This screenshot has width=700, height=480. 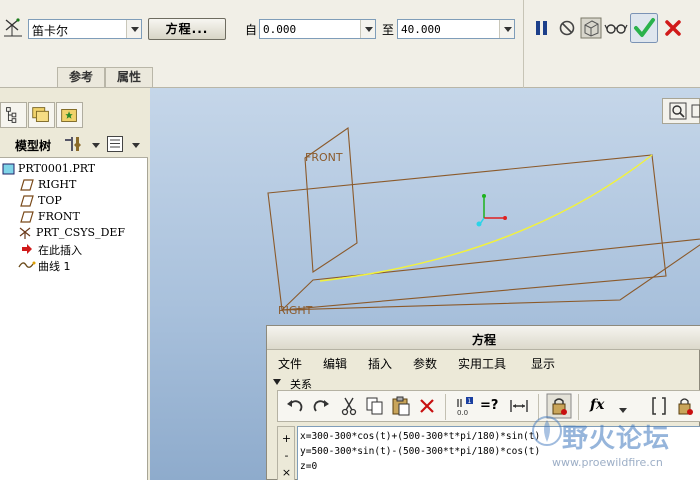 I want to click on svg-text: 1, so click(x=470, y=401).